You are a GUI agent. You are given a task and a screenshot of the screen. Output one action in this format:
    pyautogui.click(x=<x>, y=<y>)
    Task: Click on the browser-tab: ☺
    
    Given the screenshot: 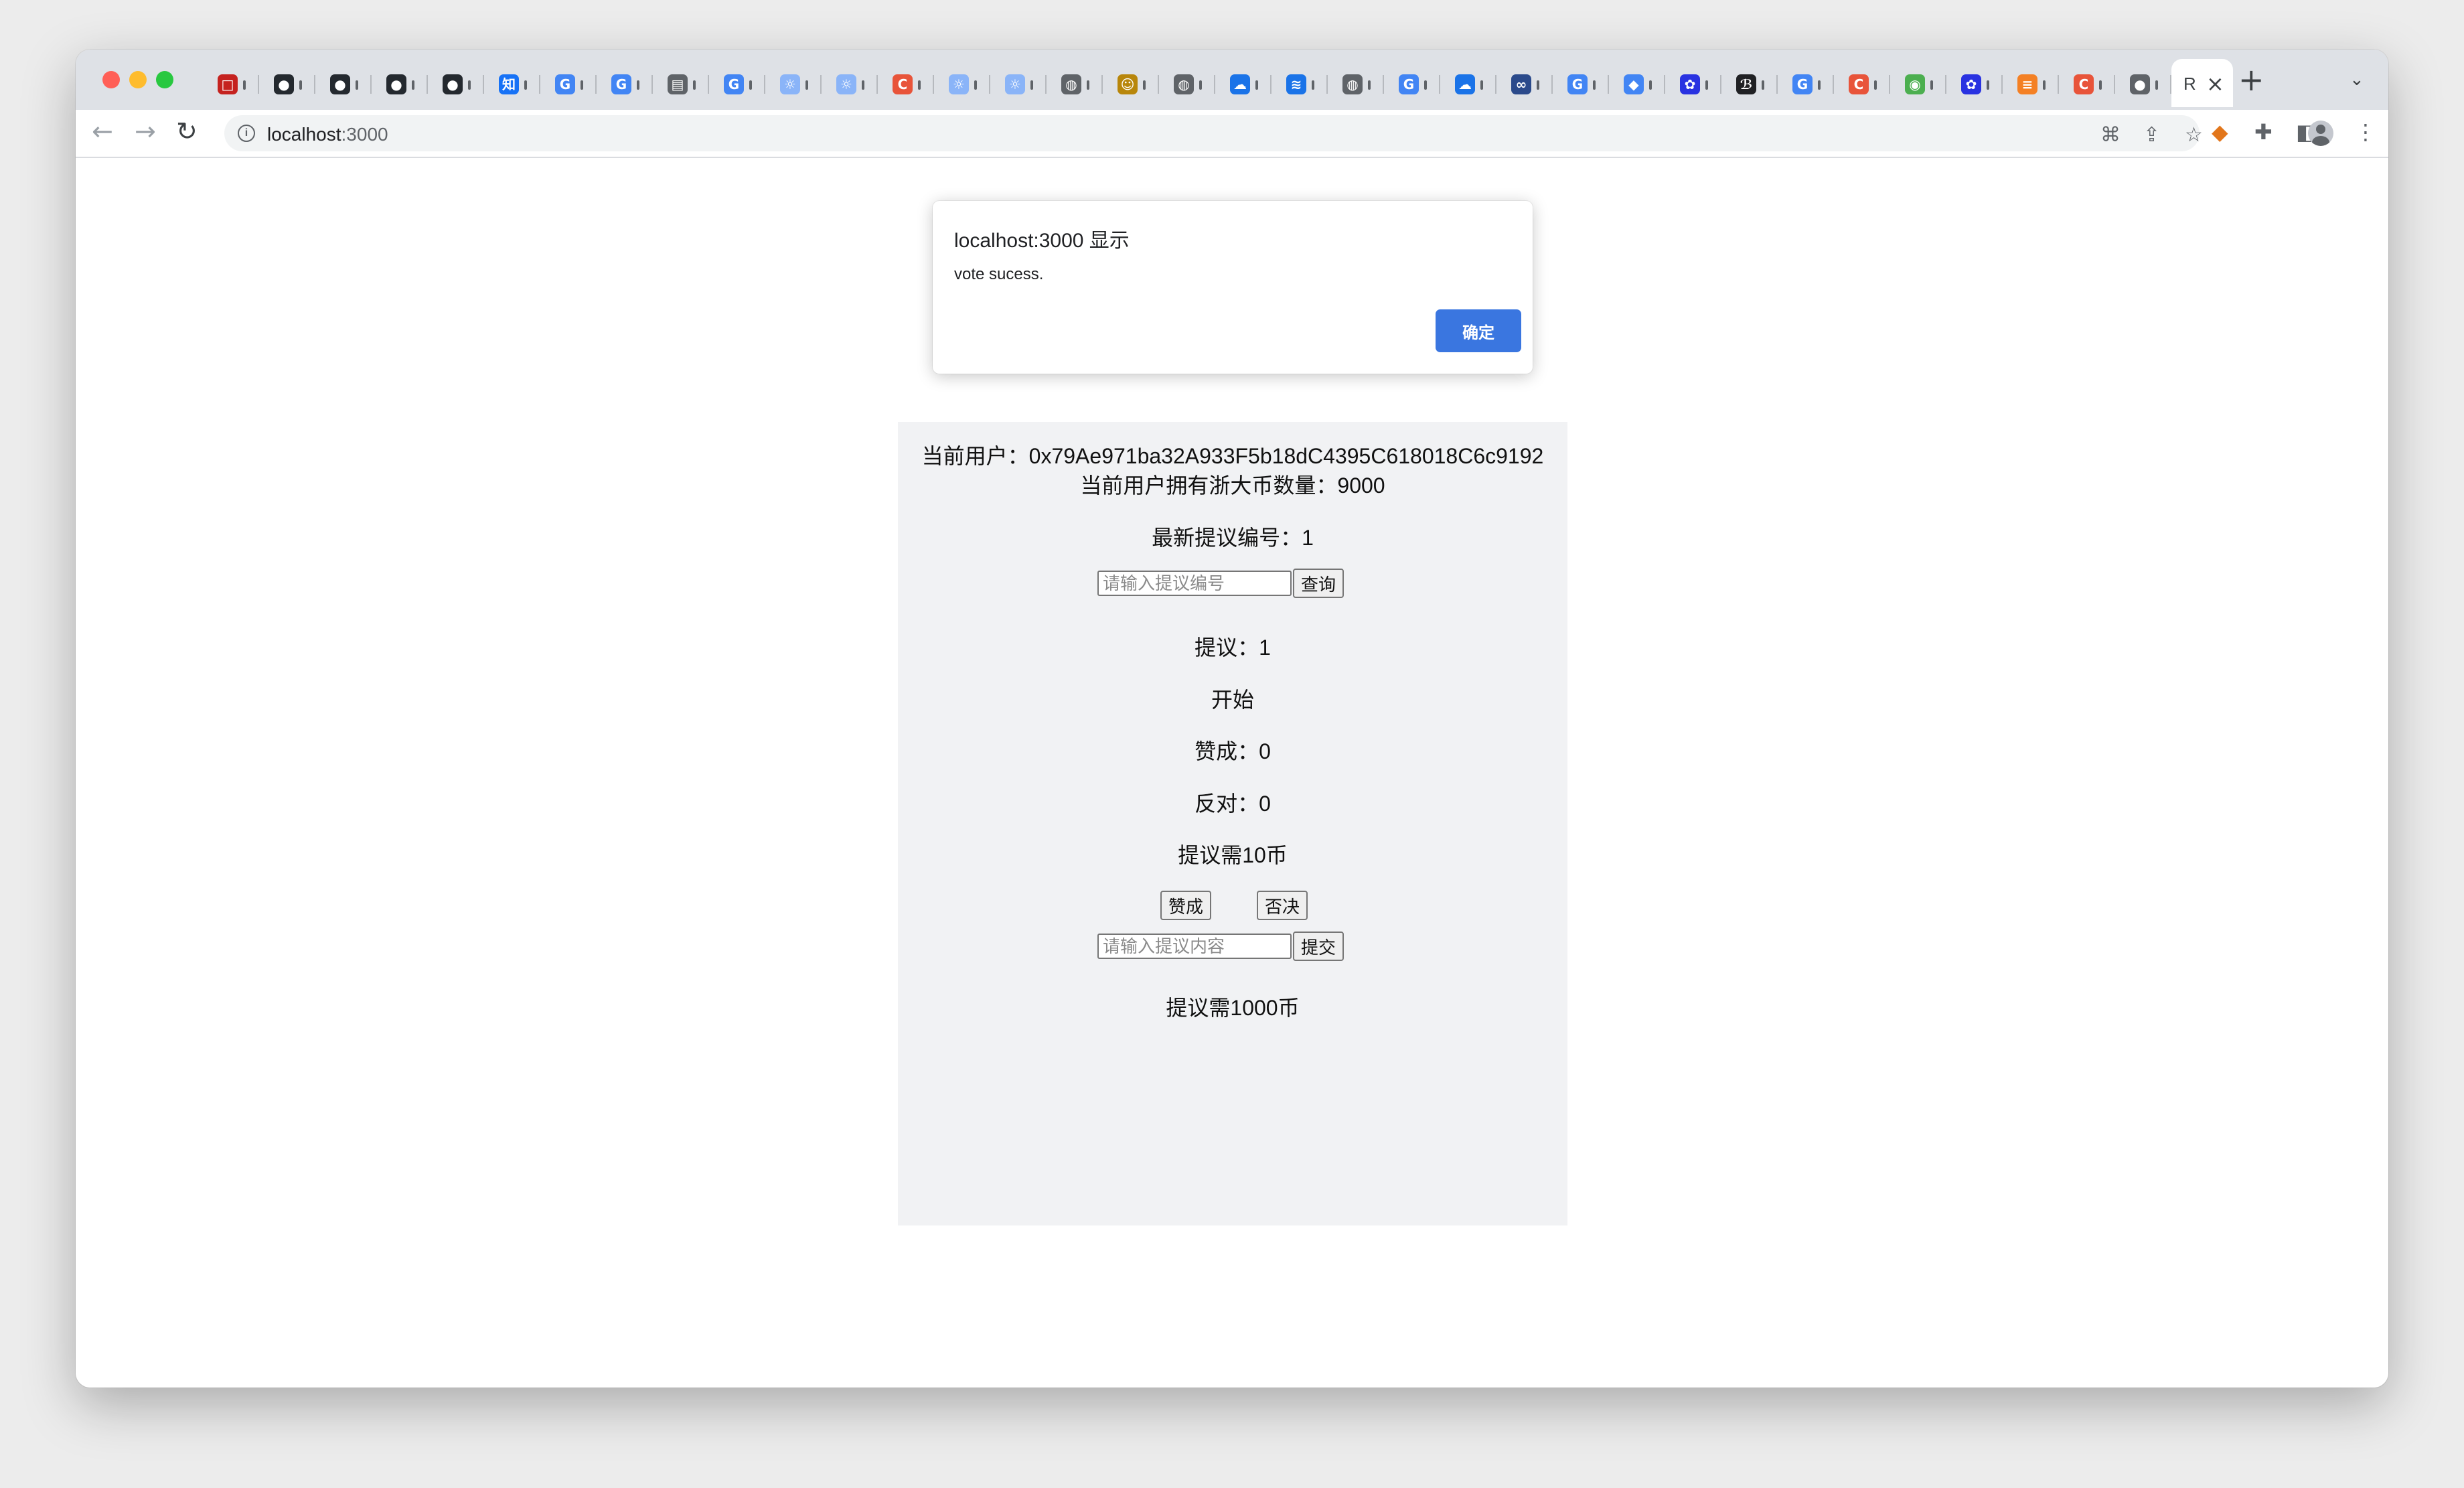 What is the action you would take?
    pyautogui.click(x=1131, y=83)
    